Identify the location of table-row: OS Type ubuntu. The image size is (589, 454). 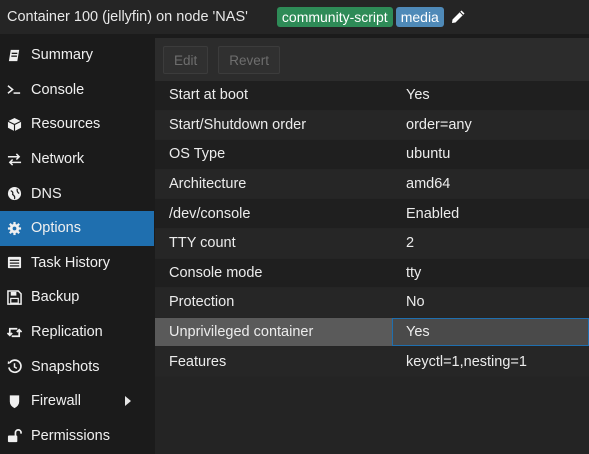
(372, 155).